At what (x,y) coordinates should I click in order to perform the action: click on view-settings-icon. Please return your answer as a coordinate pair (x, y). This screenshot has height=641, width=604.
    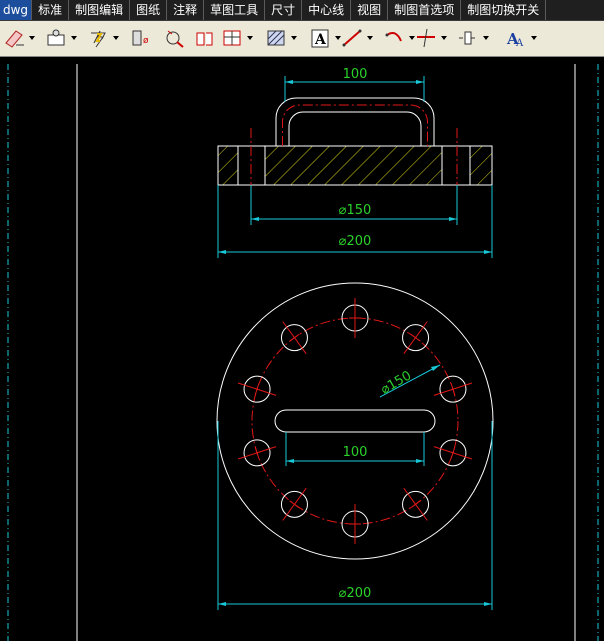
    Looking at the image, I should click on (56, 37).